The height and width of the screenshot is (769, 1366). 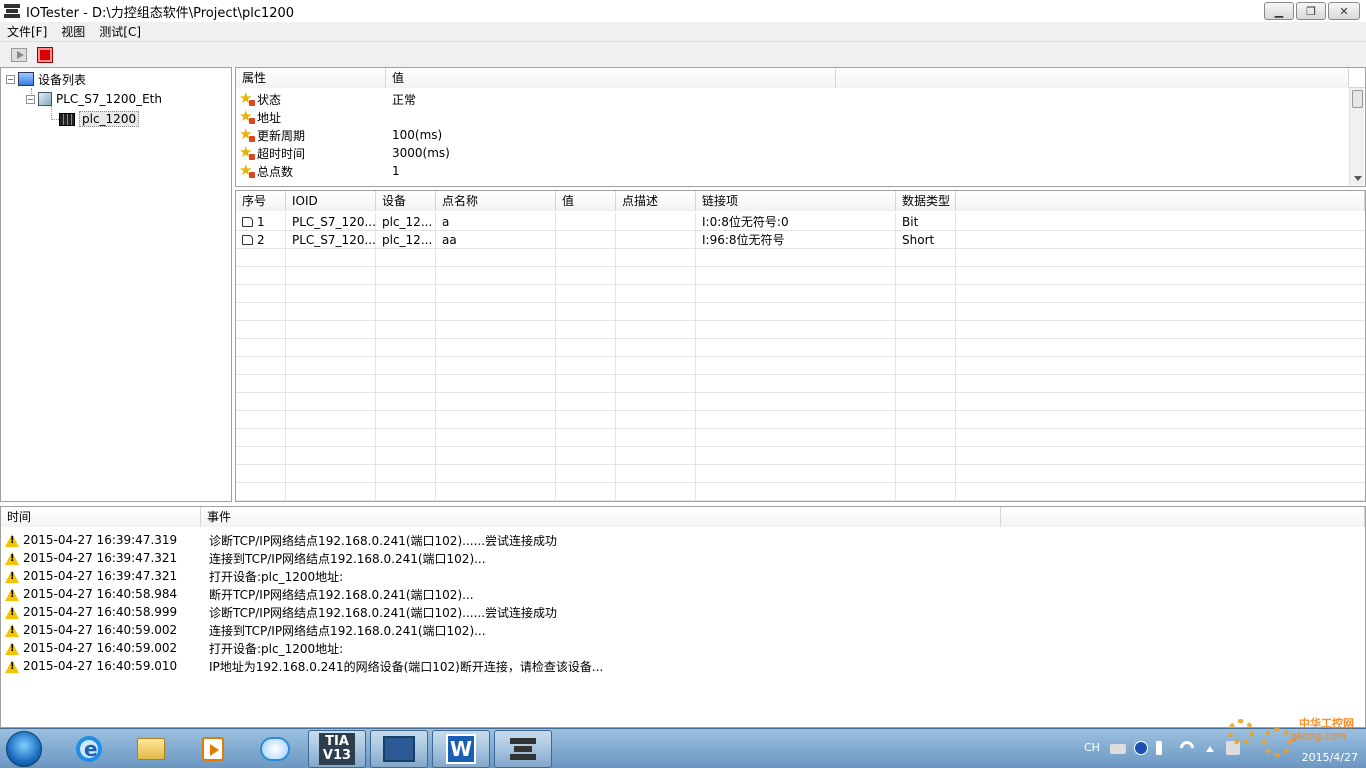 I want to click on minimize-button: ▁, so click(x=1279, y=11).